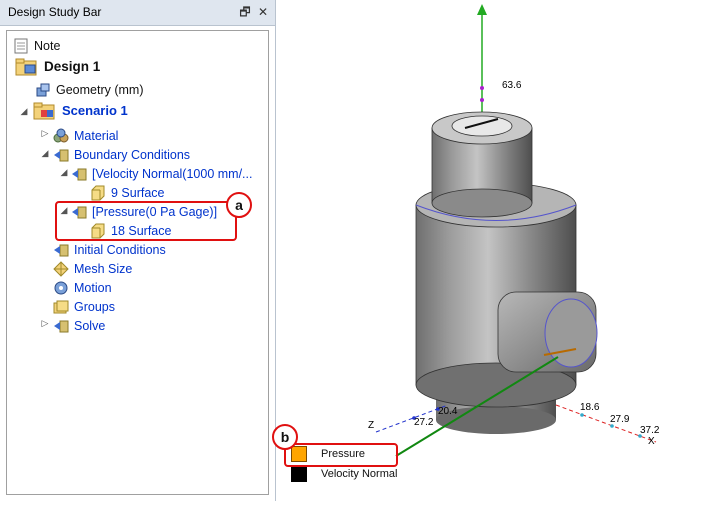 The width and height of the screenshot is (717, 505). Describe the element at coordinates (482, 126) in the screenshot. I see `model-inlet-face` at that location.